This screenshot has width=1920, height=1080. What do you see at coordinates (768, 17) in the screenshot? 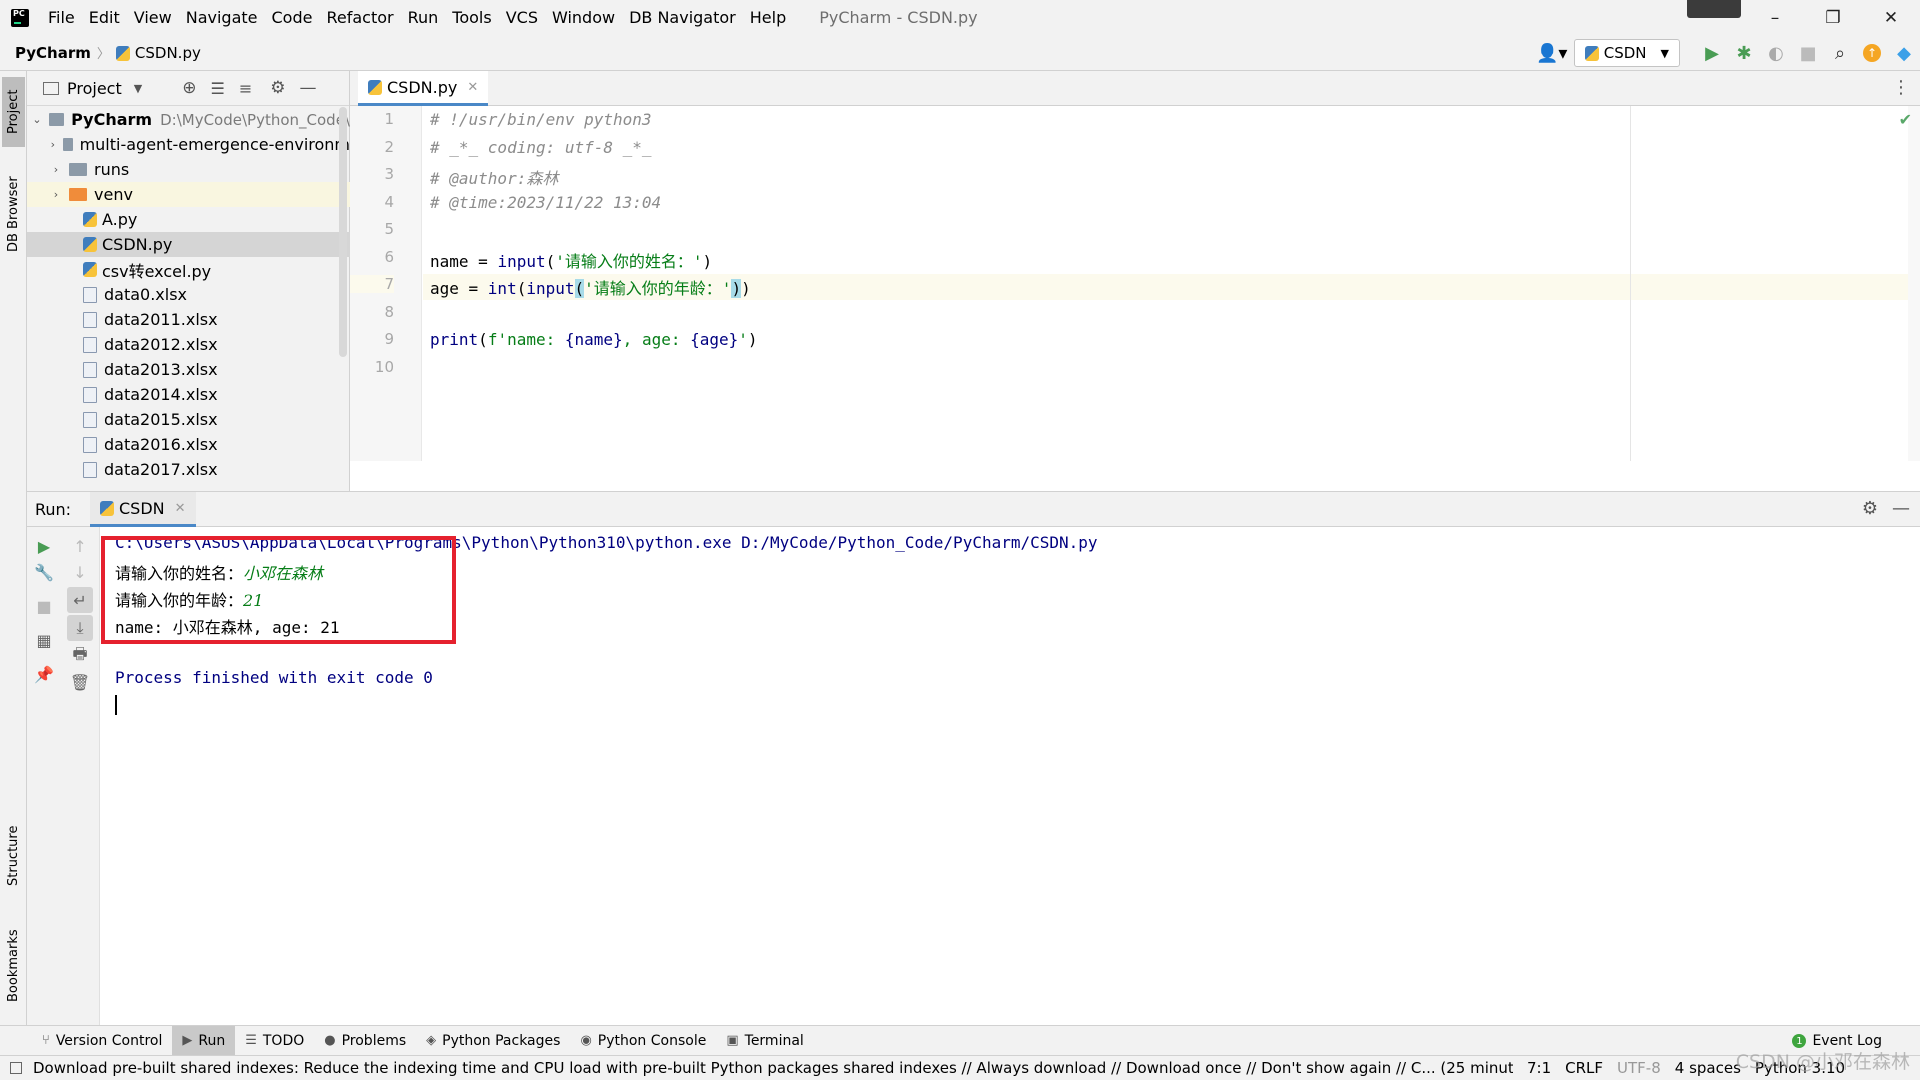
I see `menu-help: Help` at bounding box center [768, 17].